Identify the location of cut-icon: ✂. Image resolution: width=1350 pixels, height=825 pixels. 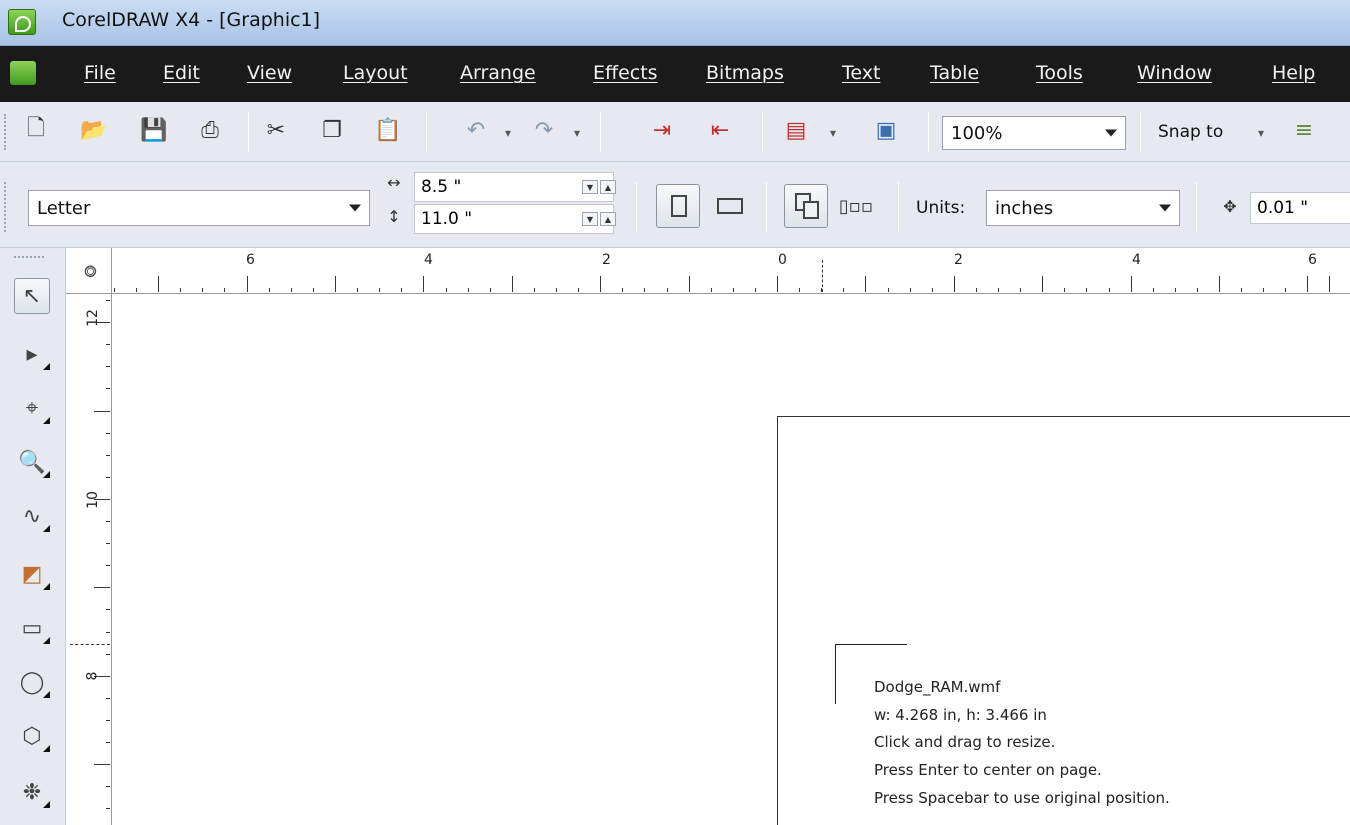
(276, 130).